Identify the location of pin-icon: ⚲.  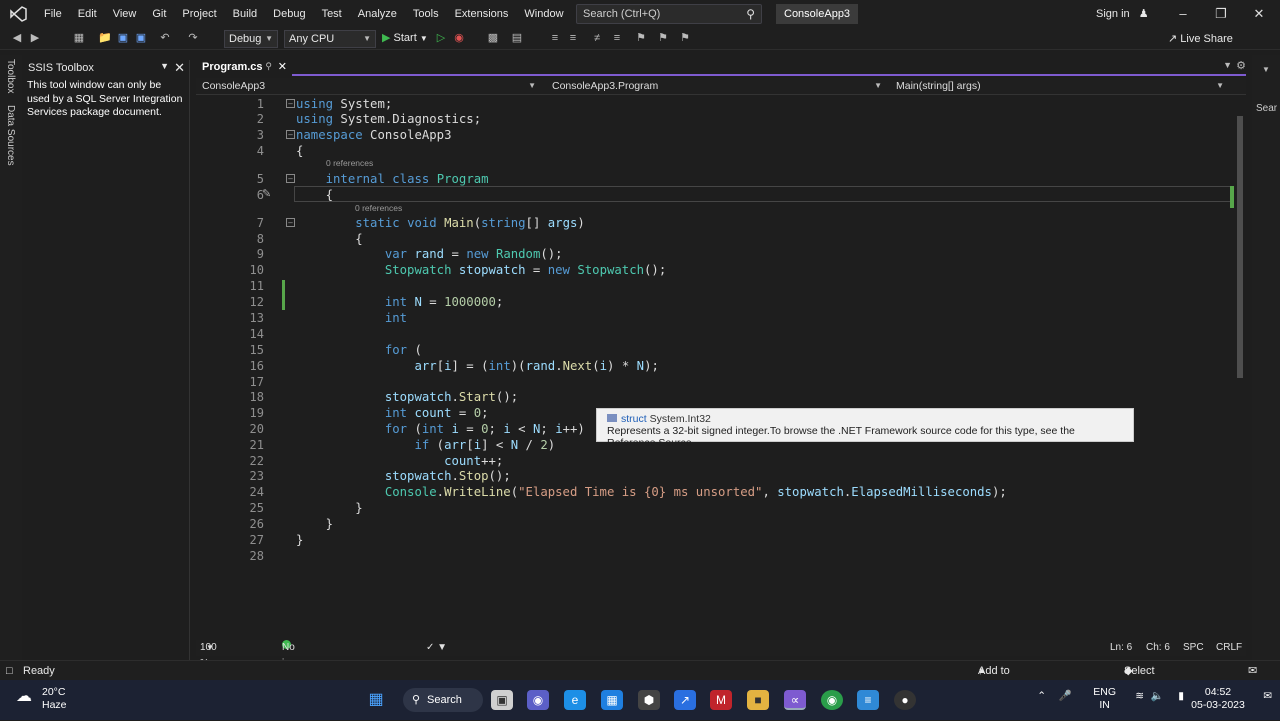
(268, 66).